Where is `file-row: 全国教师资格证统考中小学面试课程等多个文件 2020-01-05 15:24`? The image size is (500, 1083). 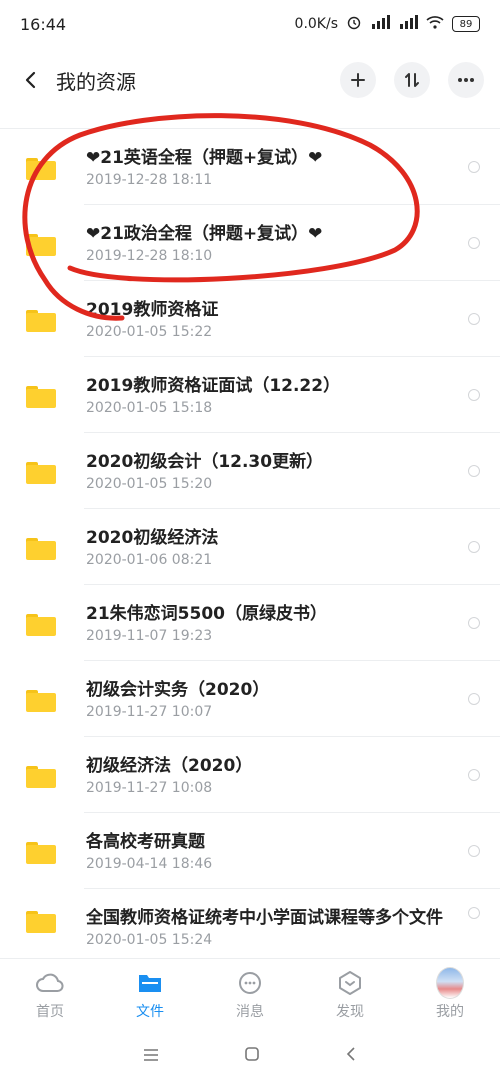 file-row: 全国教师资格证统考中小学面试课程等多个文件 2020-01-05 15:24 is located at coordinates (250, 923).